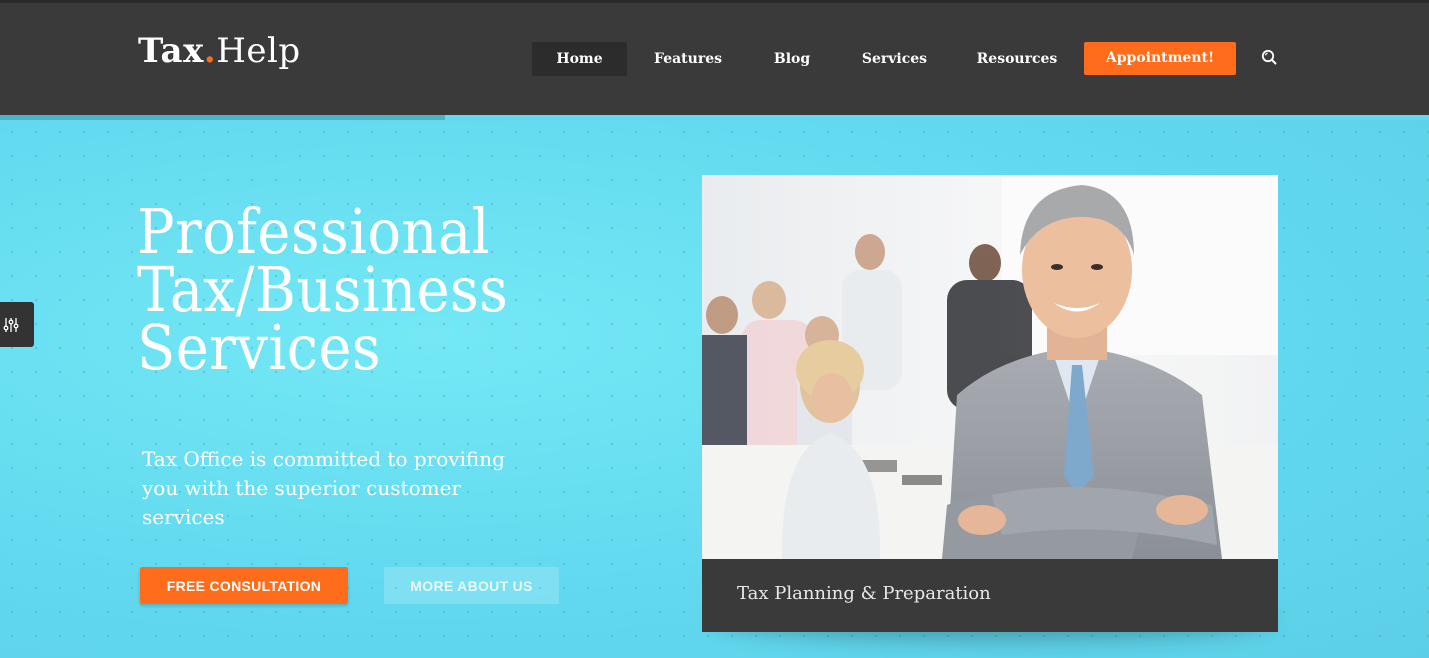 This screenshot has width=1429, height=658. I want to click on search-icon, so click(1269, 57).